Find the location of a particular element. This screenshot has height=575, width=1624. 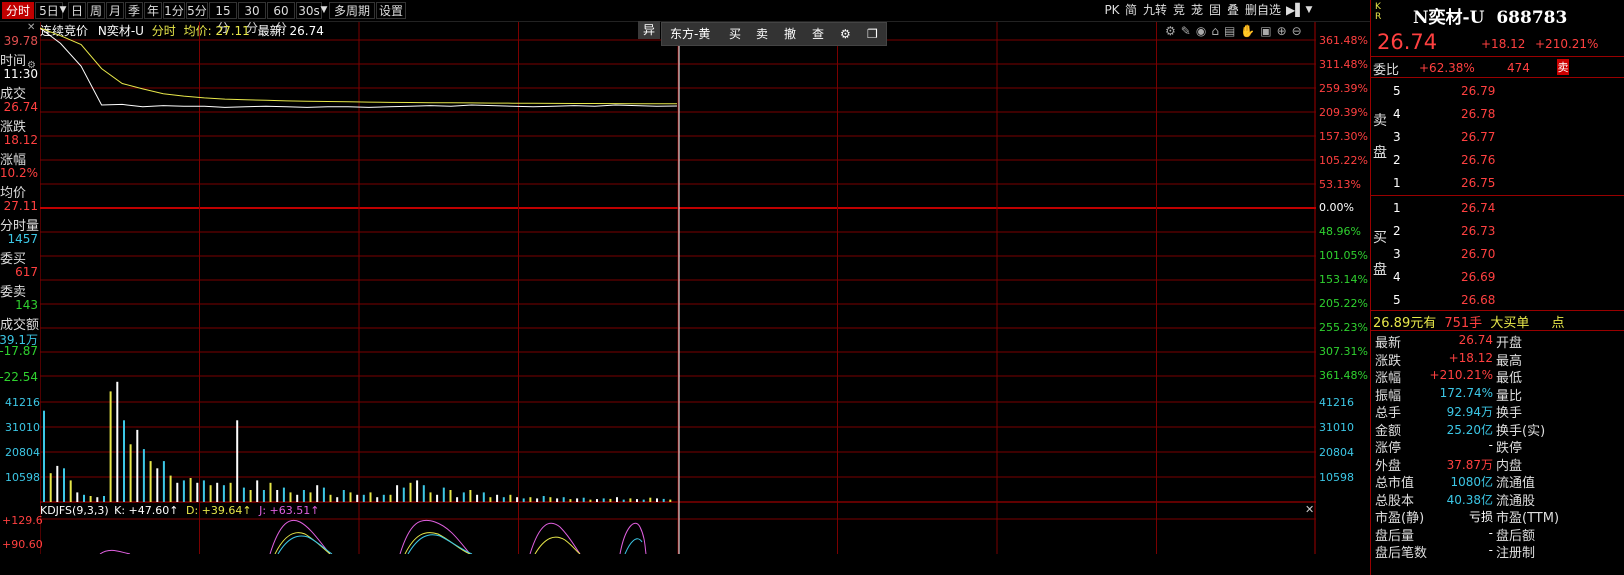

cancel-order-button: 撤 is located at coordinates (790, 34).